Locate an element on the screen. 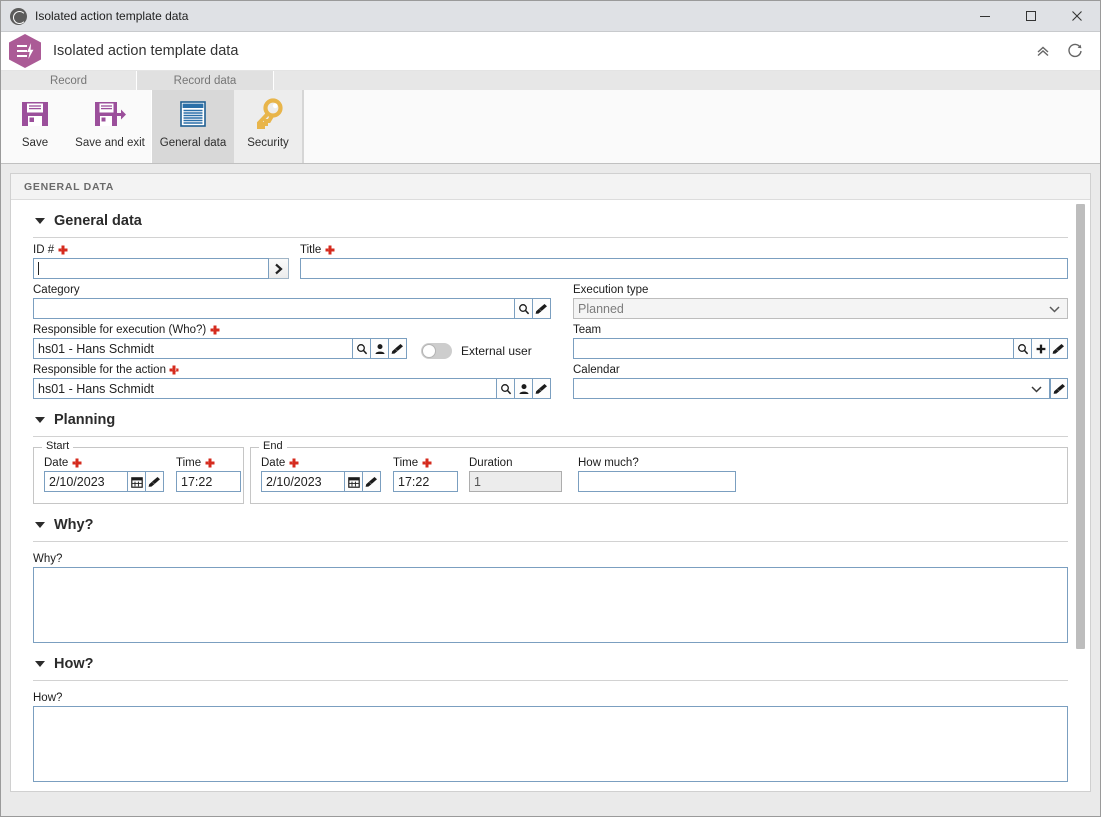 This screenshot has width=1101, height=817. general-data-button-label: General data is located at coordinates (193, 143).